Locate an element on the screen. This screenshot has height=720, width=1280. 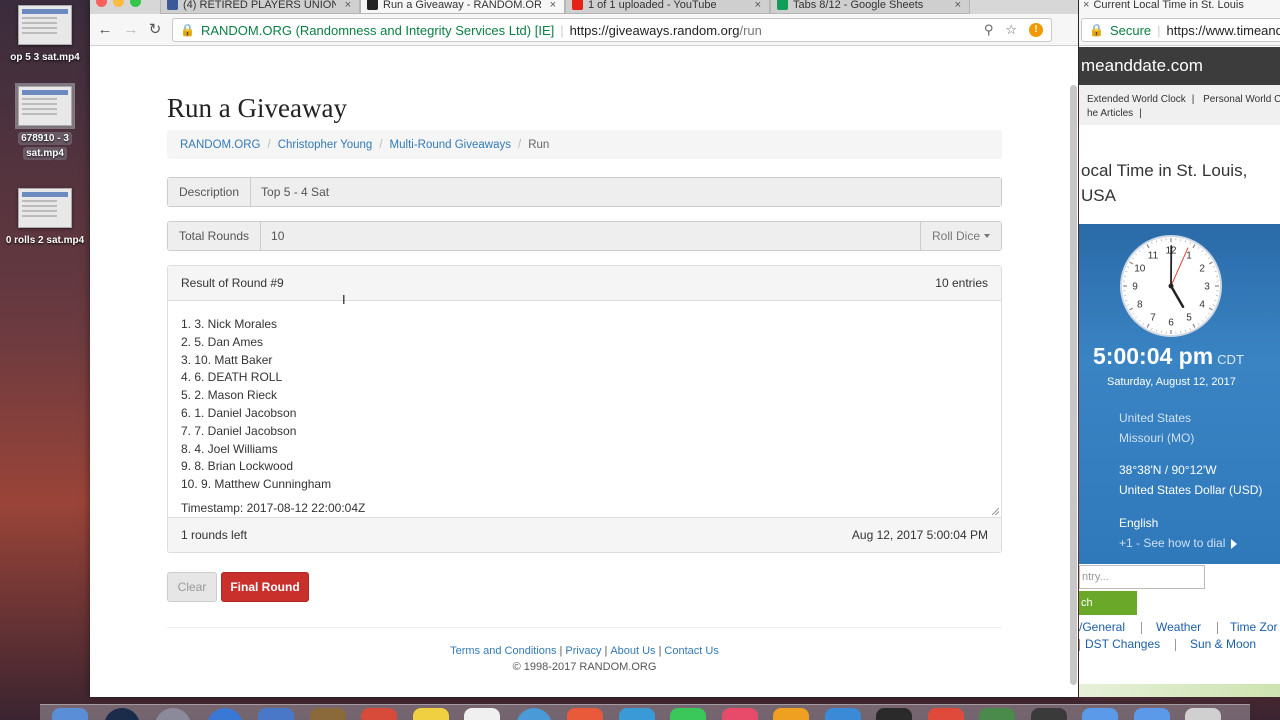
minimize-window-button is located at coordinates (118, 3).